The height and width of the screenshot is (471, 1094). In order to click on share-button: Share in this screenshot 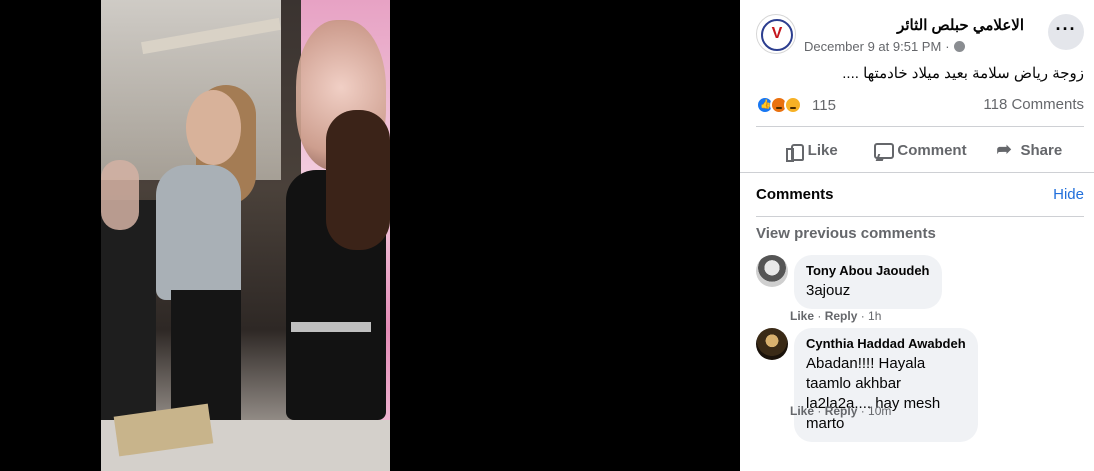, I will do `click(1029, 150)`.